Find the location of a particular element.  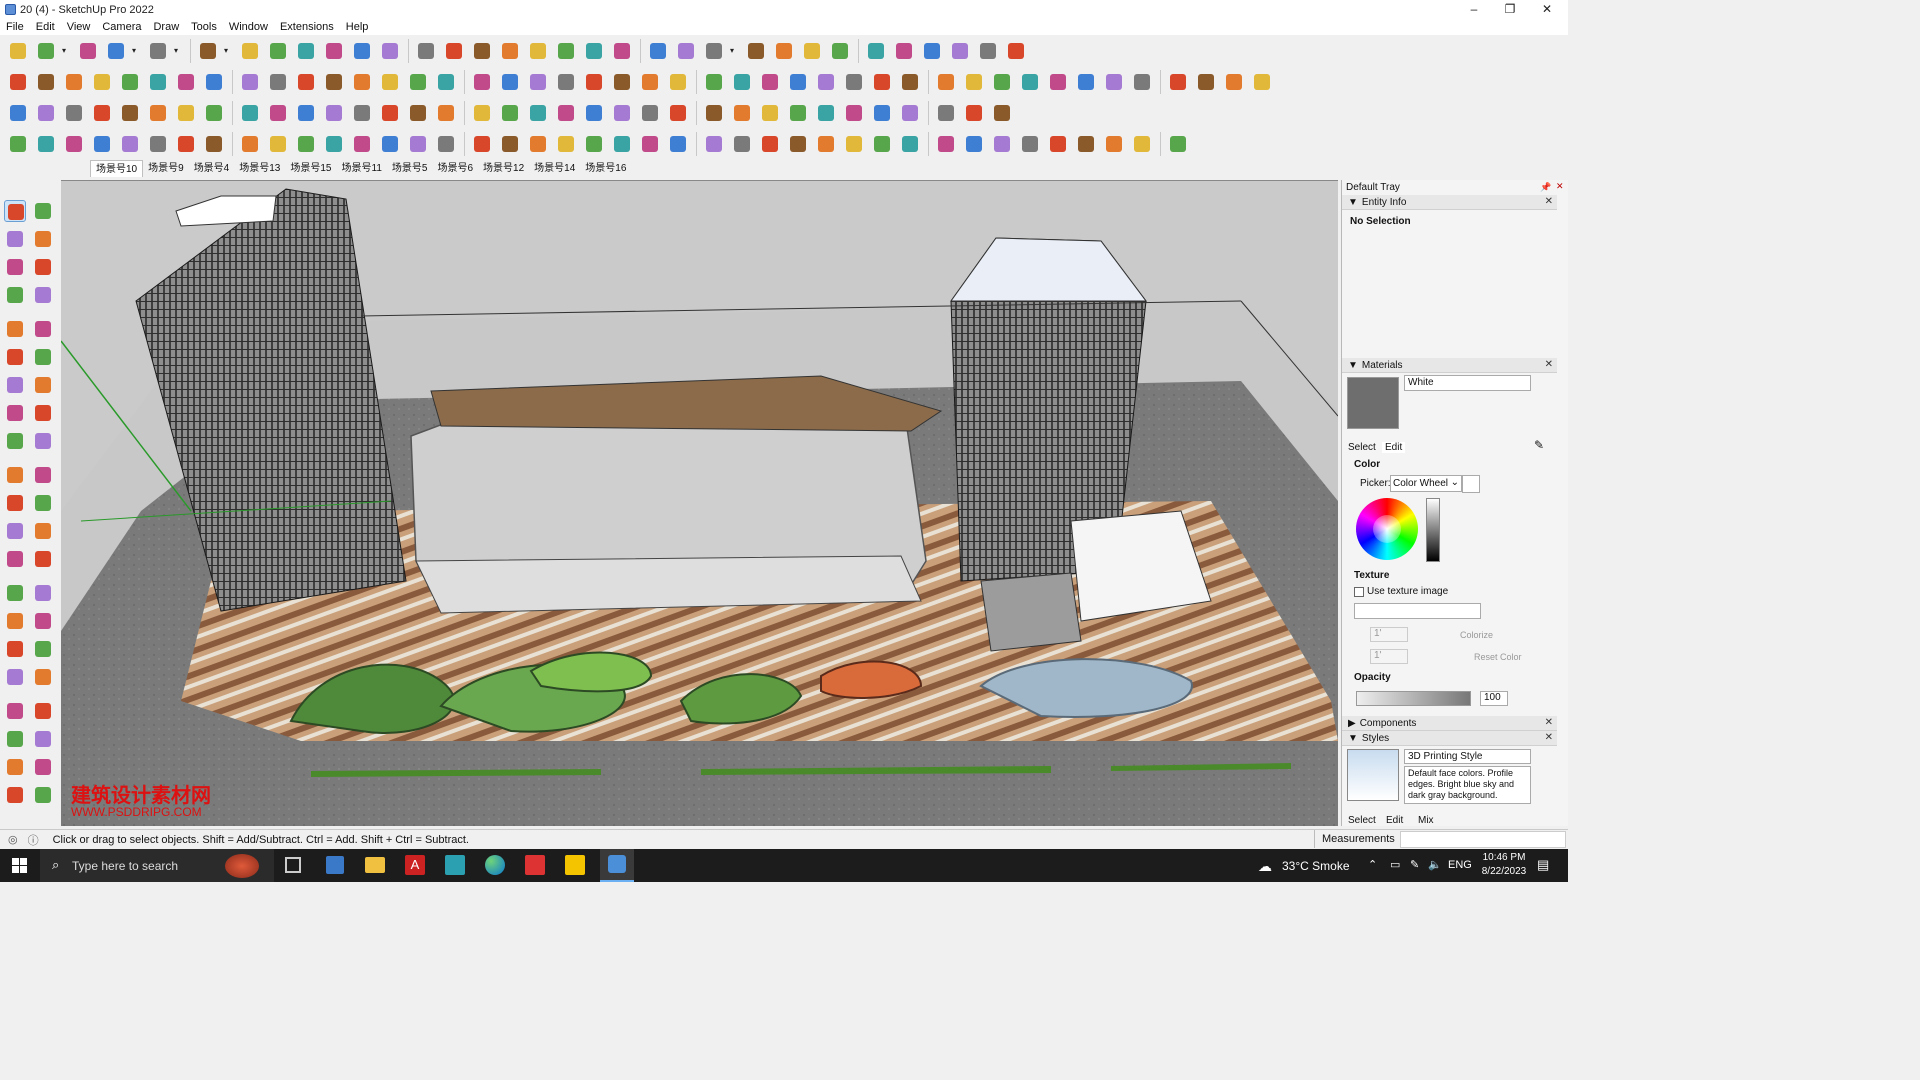

lathe-icon is located at coordinates (418, 144).